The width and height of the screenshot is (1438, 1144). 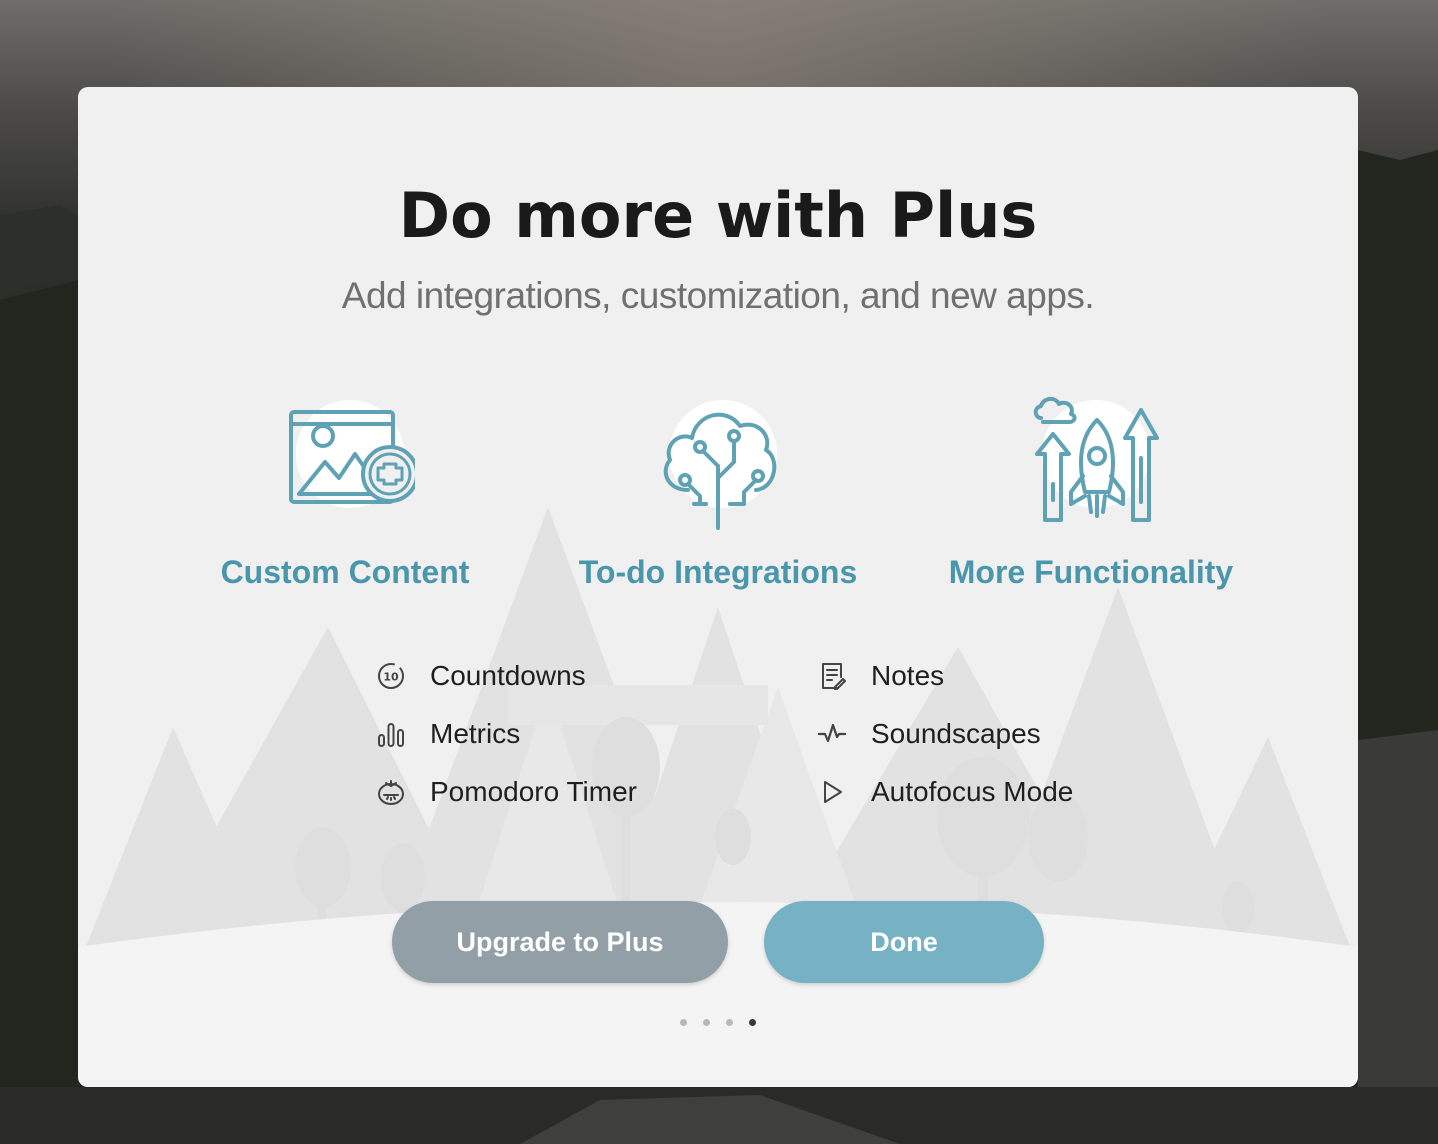 I want to click on done-button: Done, so click(x=904, y=942).